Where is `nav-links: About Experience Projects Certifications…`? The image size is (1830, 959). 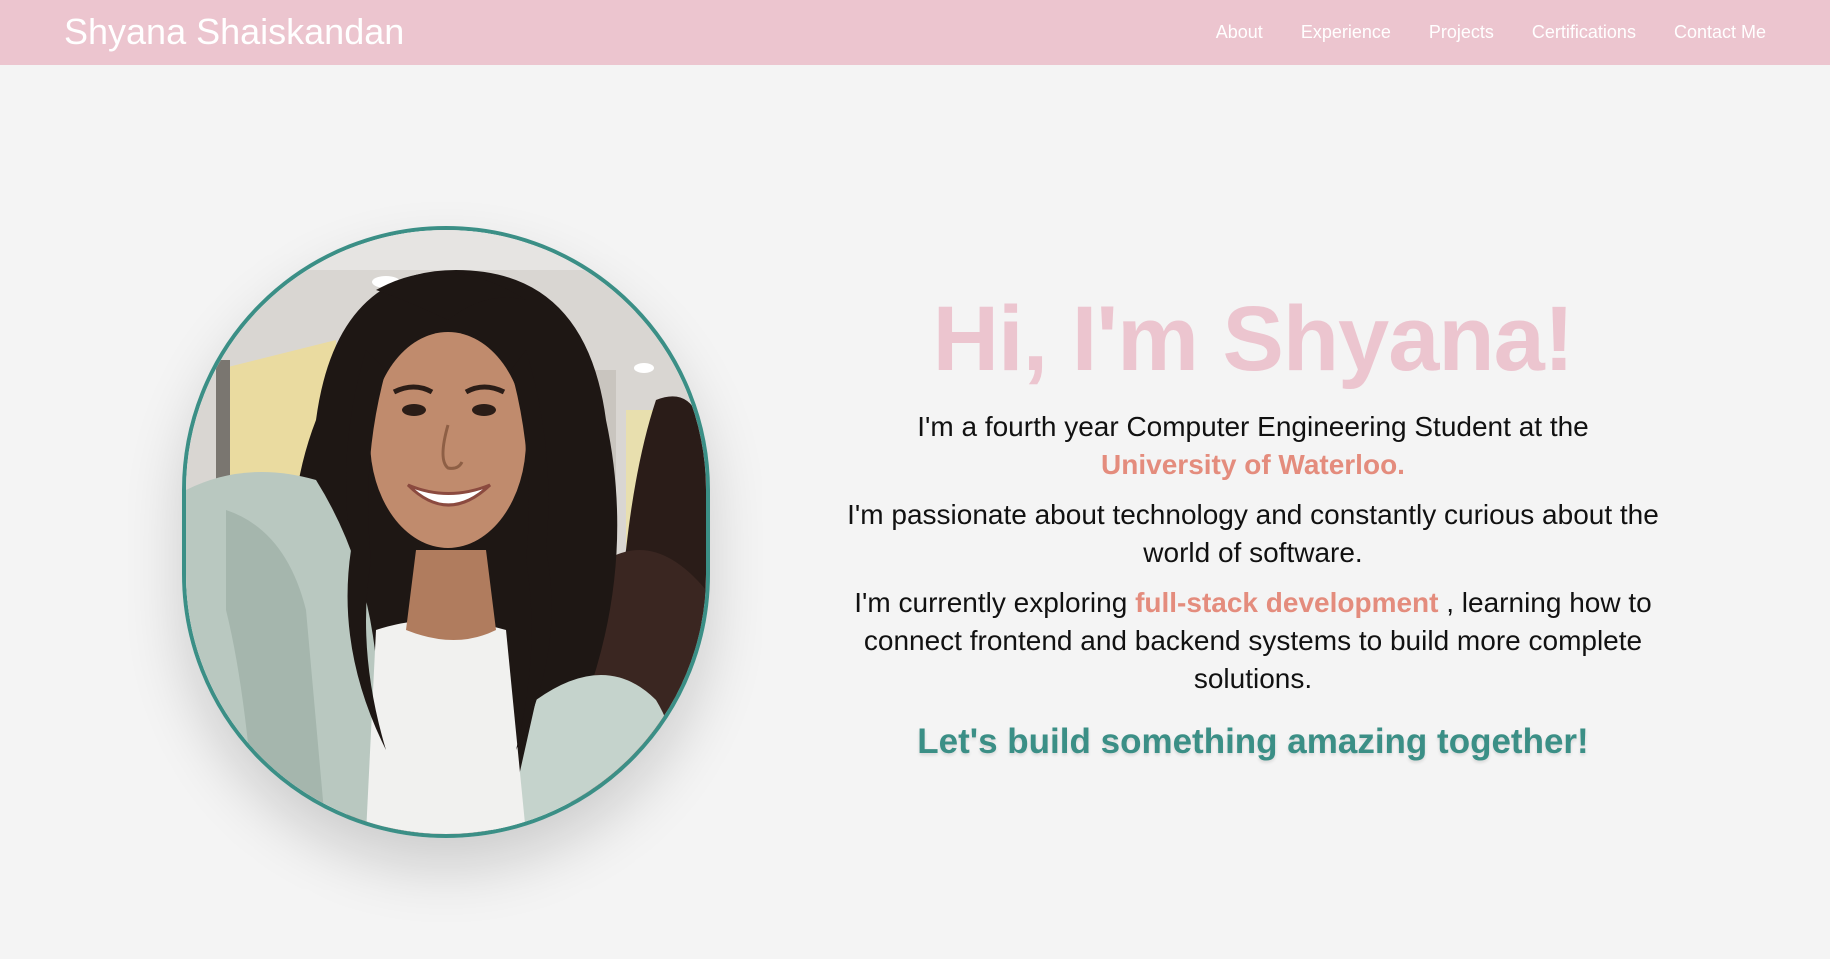
nav-links: About Experience Projects Certifications… is located at coordinates (1491, 32).